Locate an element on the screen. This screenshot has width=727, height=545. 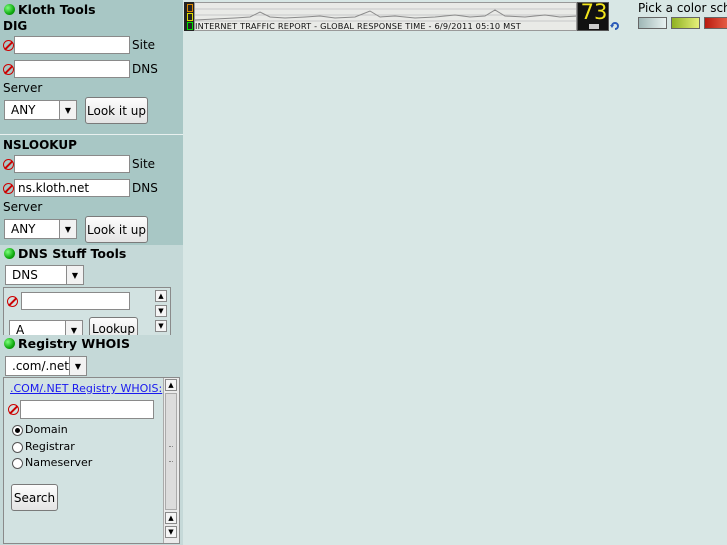
whois-heading: Registry WHOIS is located at coordinates (67, 343).